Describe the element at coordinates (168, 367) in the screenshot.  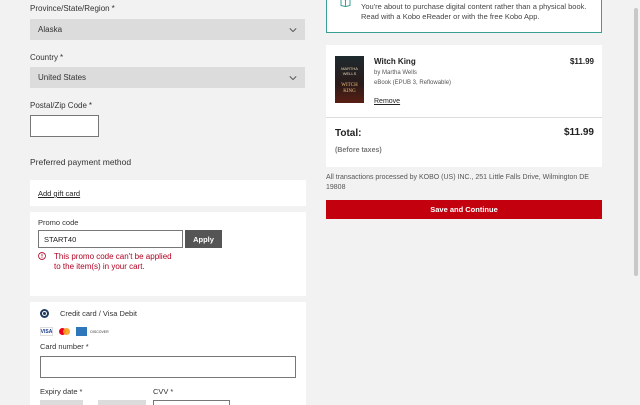
I see `card-number-input` at that location.